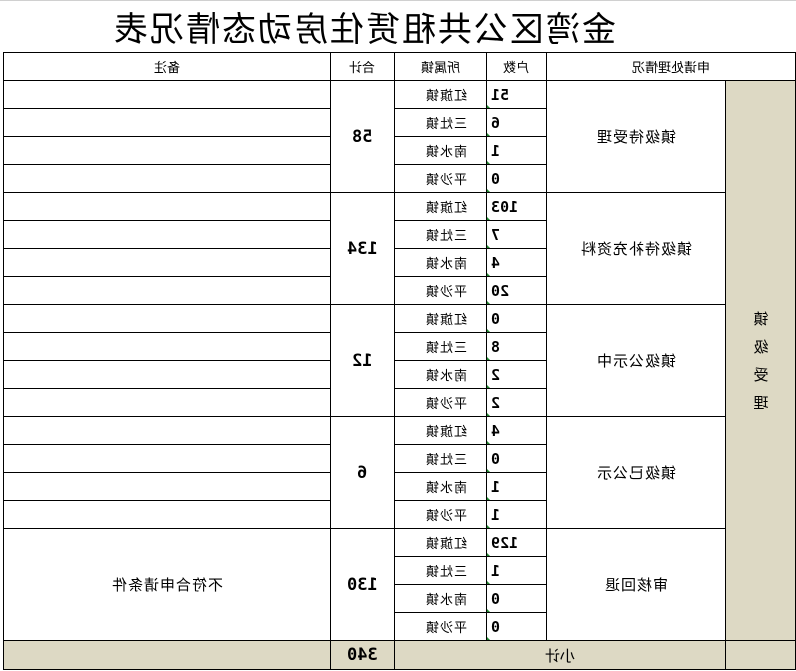 Image resolution: width=796 pixels, height=671 pixels. What do you see at coordinates (495, 346) in the screenshot?
I see `count-cell-text: 8` at bounding box center [495, 346].